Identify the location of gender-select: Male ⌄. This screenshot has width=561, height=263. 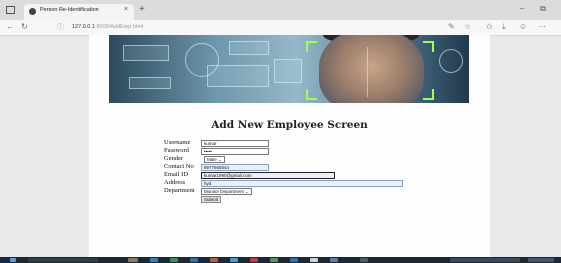
(214, 159).